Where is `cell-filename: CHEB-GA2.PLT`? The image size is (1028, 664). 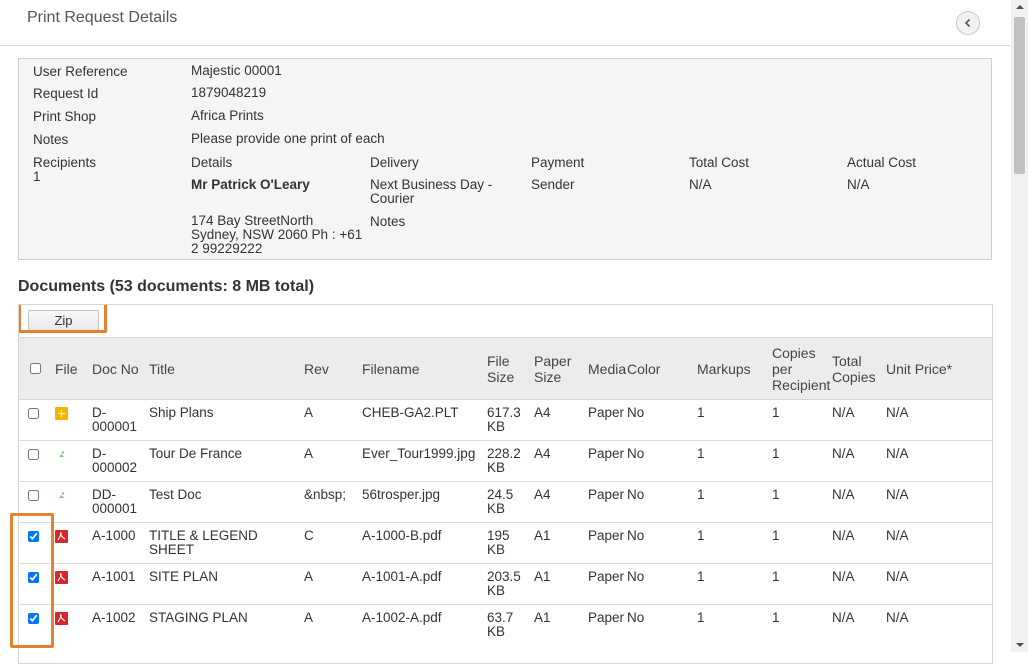
cell-filename: CHEB-GA2.PLT is located at coordinates (420, 420).